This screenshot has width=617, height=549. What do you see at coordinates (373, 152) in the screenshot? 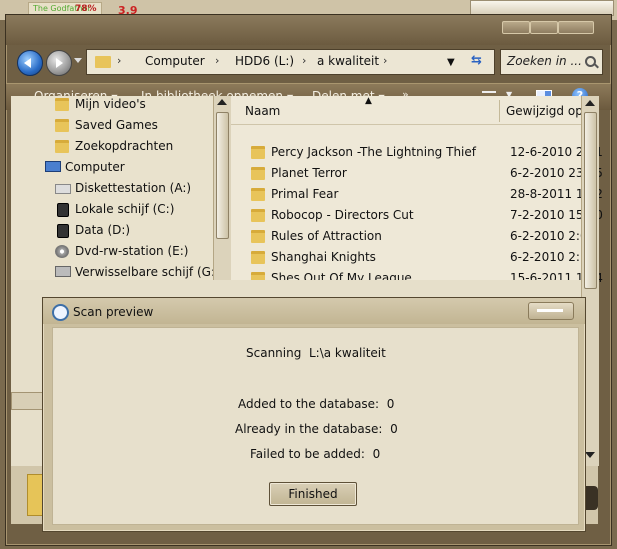
I see `file-name: Percy Jackson -The Lightning Thief` at bounding box center [373, 152].